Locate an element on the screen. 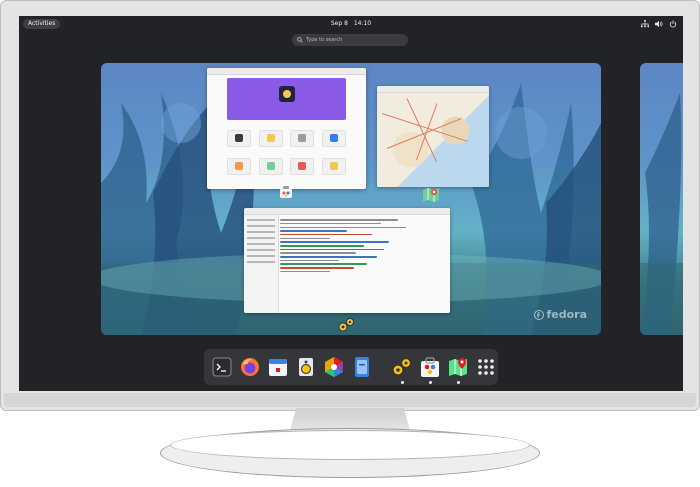 The height and width of the screenshot is (487, 700). builder-icon is located at coordinates (402, 366).